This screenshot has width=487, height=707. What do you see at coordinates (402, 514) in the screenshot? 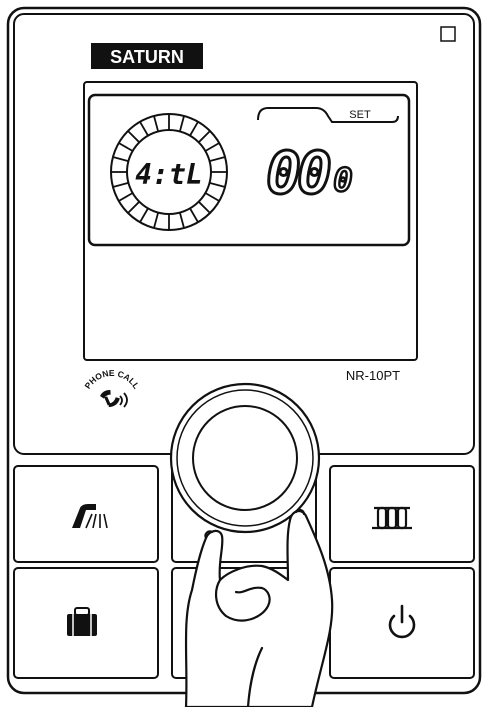
I see `radiator-button` at bounding box center [402, 514].